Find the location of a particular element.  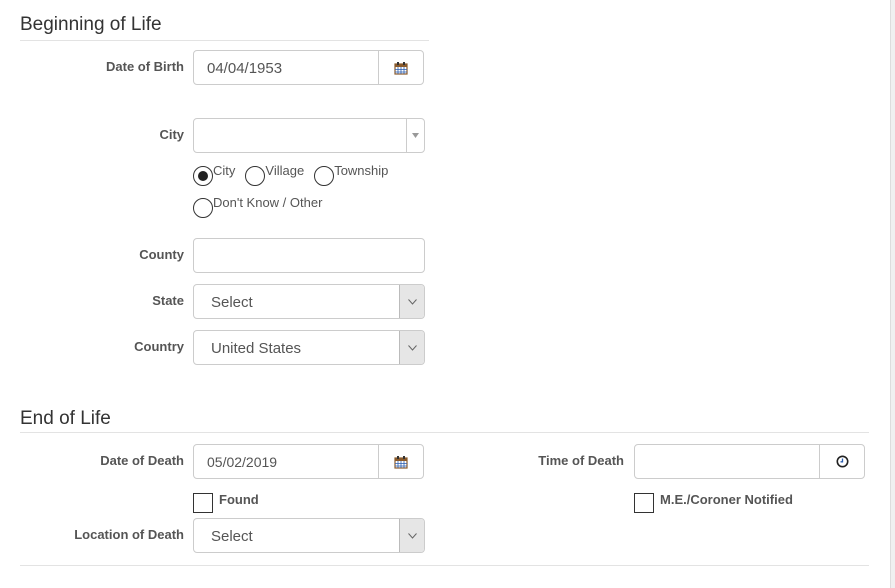

radio-village is located at coordinates (255, 176).